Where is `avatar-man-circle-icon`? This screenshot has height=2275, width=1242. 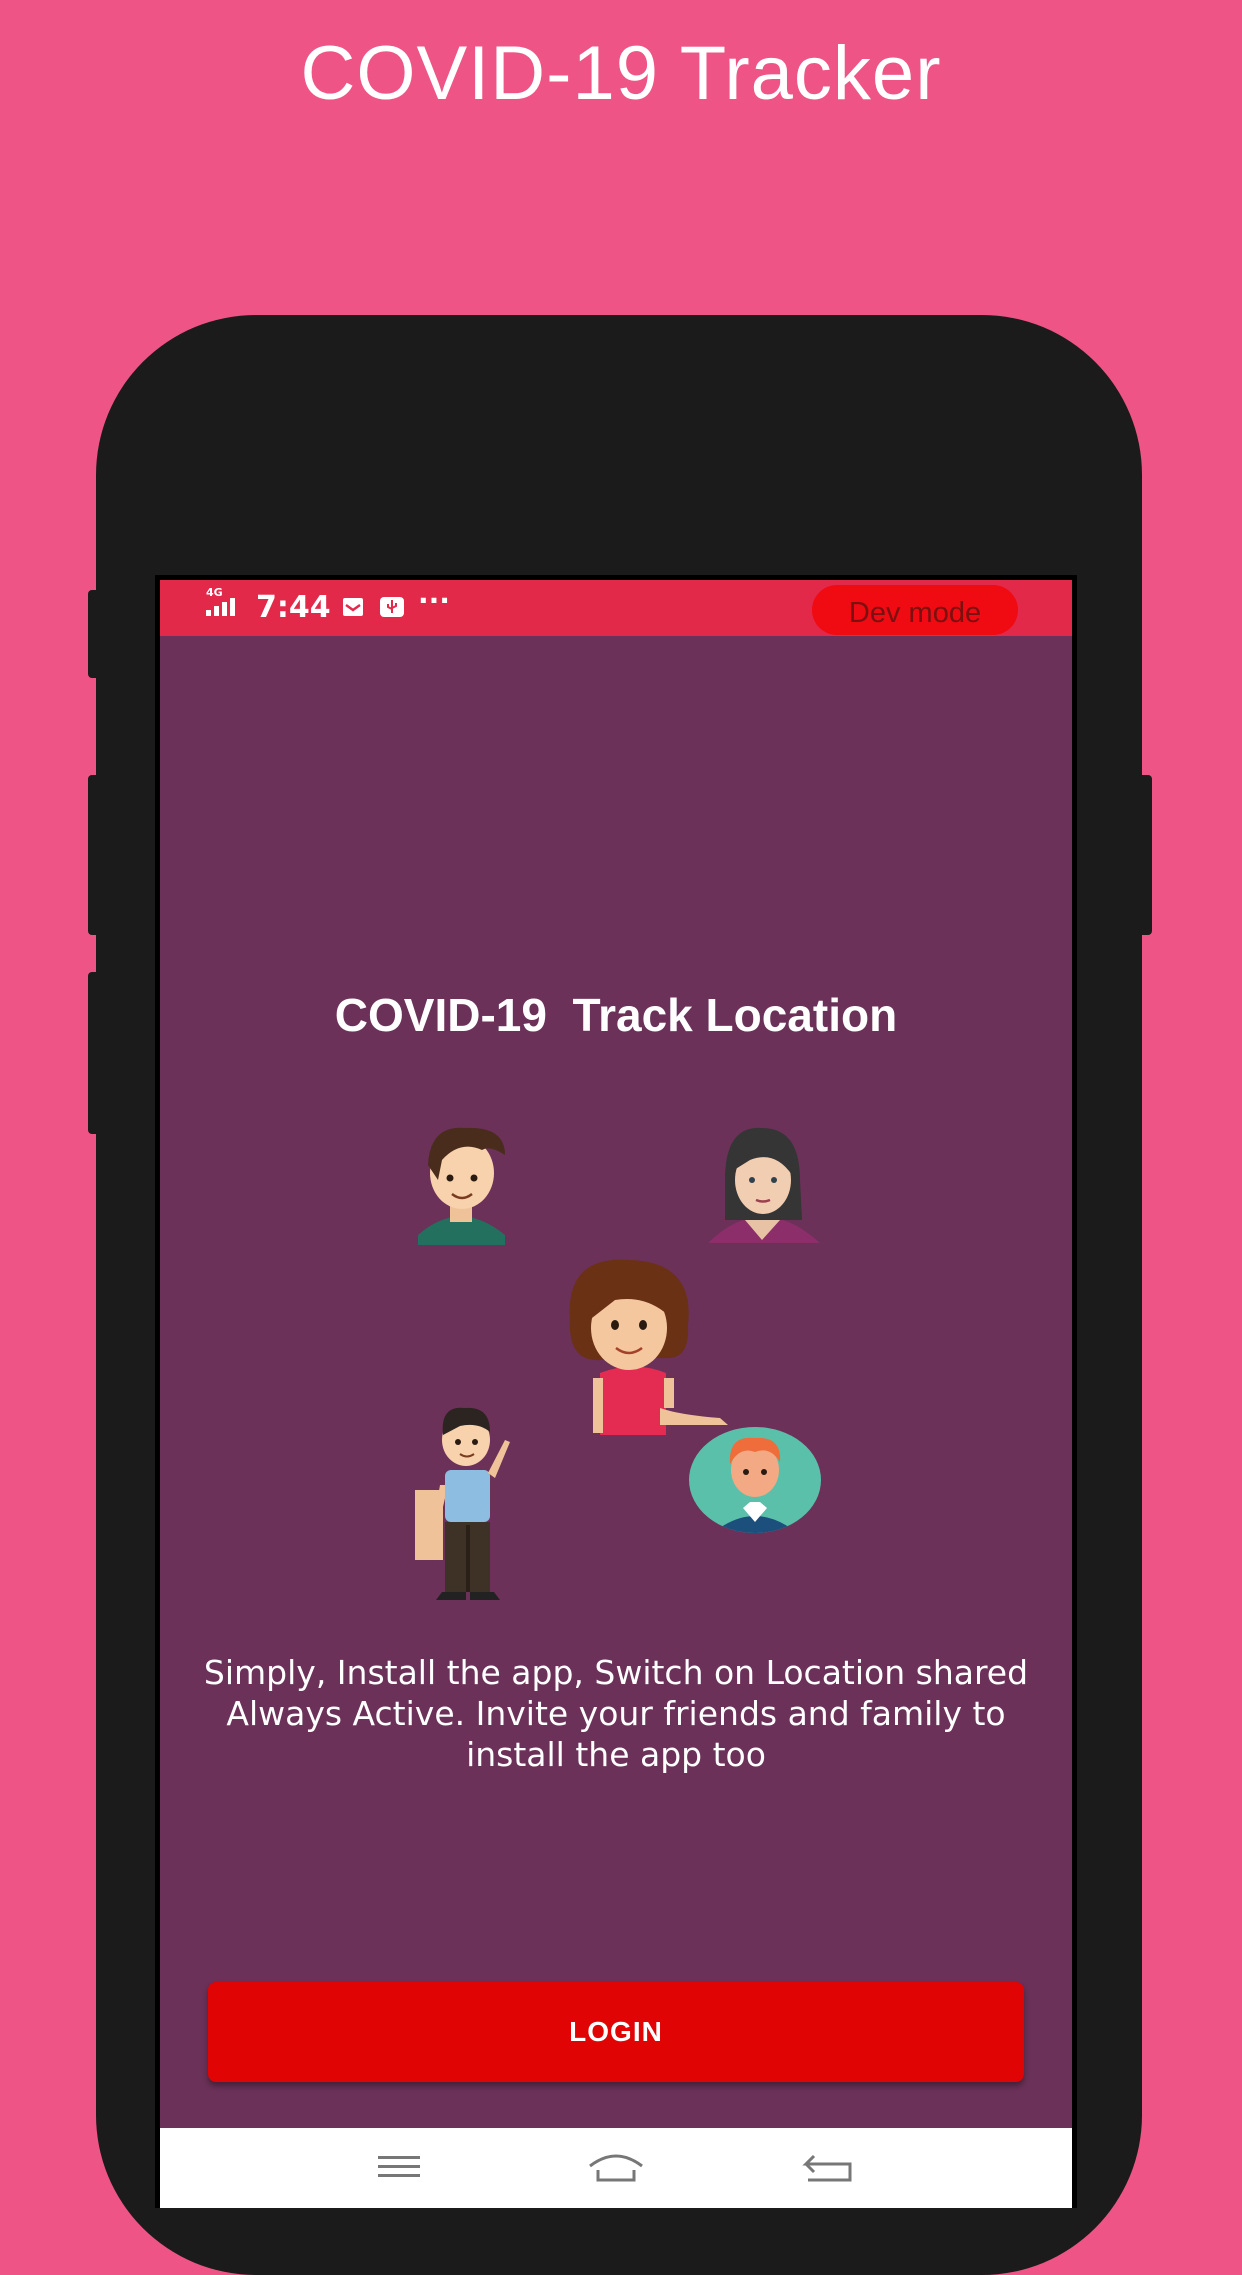
avatar-man-circle-icon is located at coordinates (755, 1480).